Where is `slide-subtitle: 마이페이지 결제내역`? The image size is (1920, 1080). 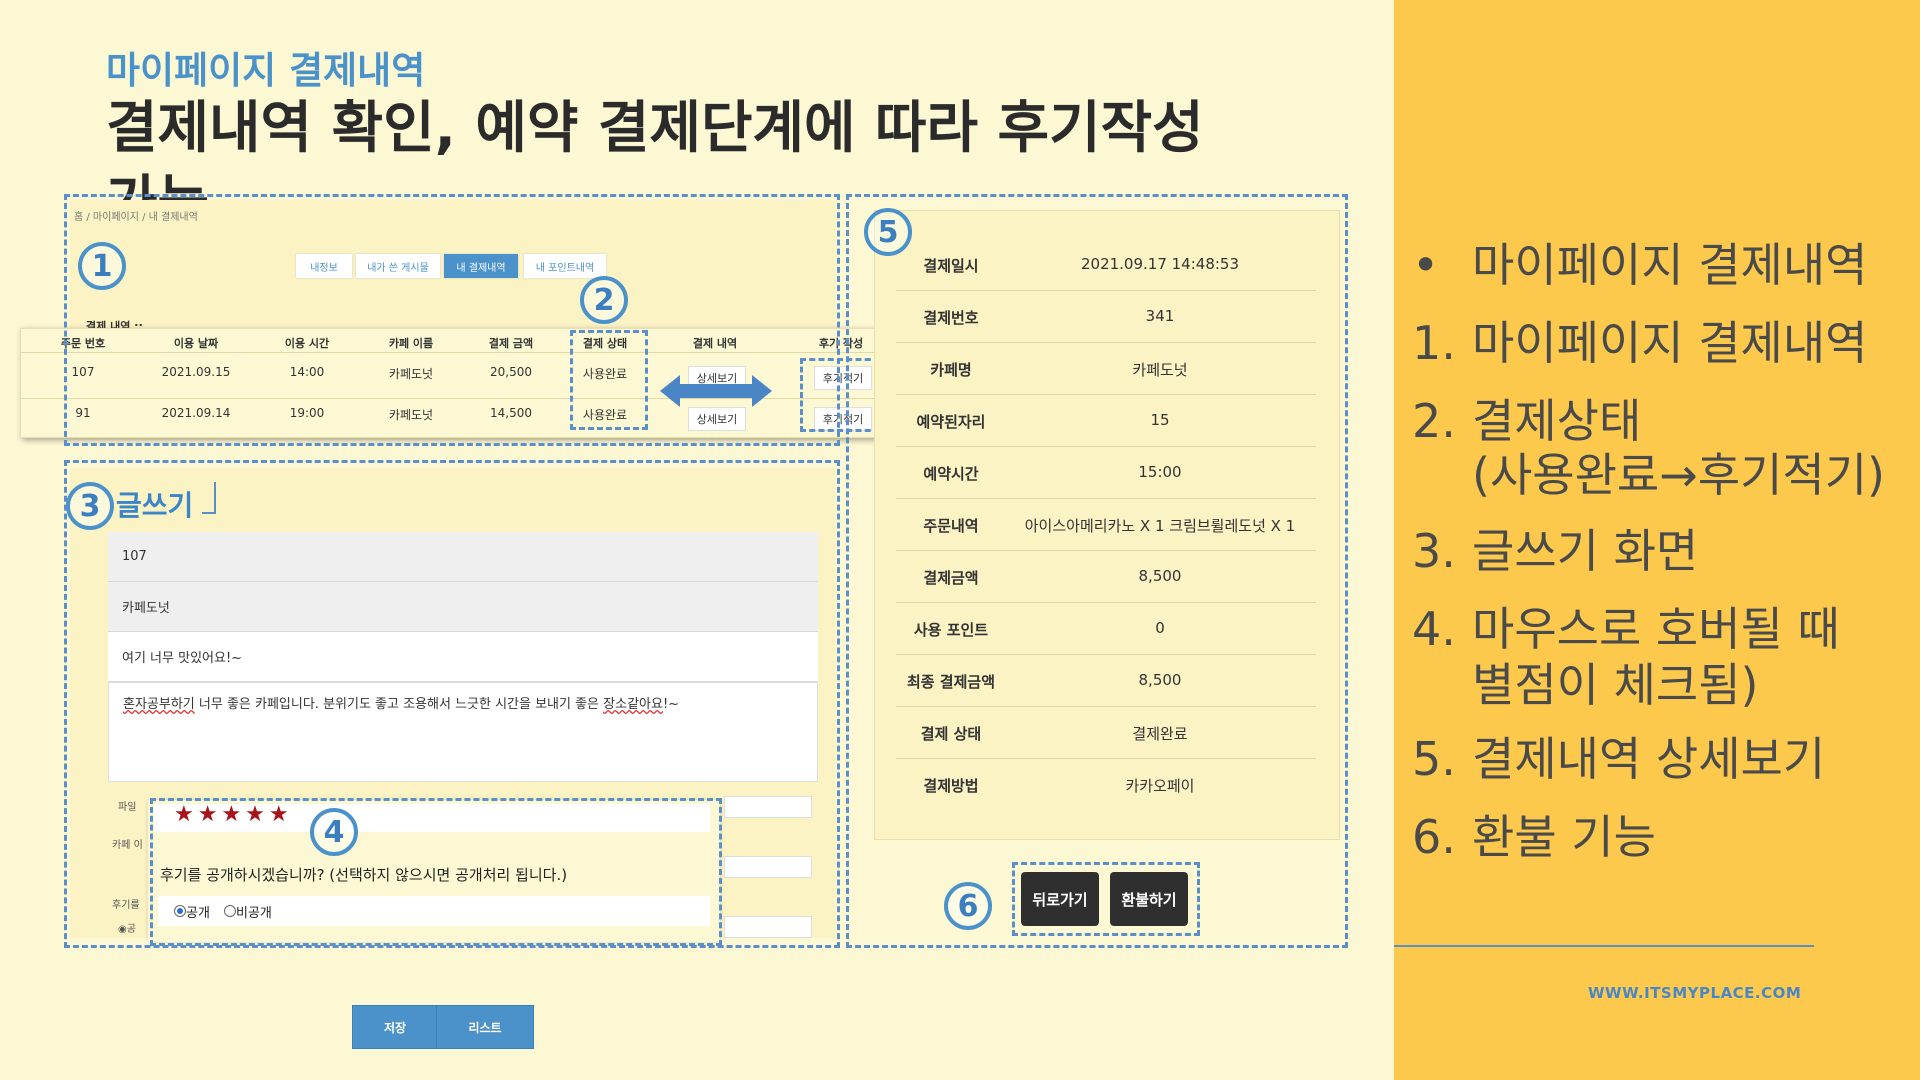
slide-subtitle: 마이페이지 결제내역 is located at coordinates (266, 70).